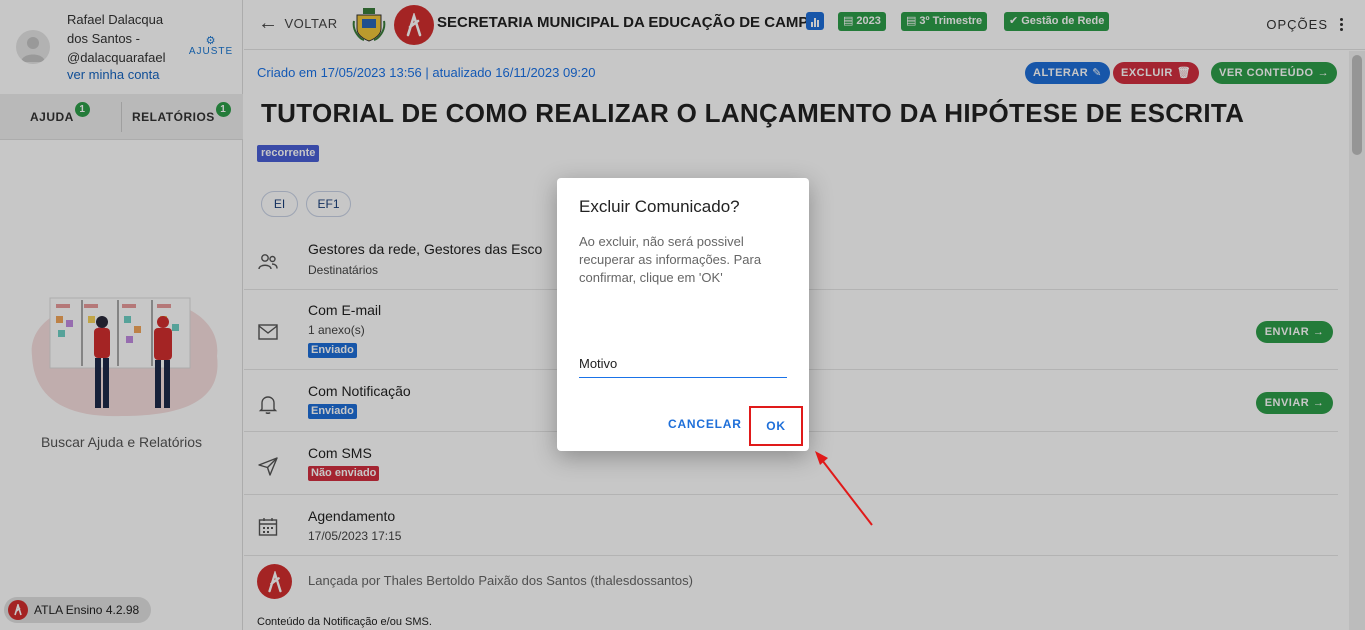  I want to click on reason-input, so click(683, 364).